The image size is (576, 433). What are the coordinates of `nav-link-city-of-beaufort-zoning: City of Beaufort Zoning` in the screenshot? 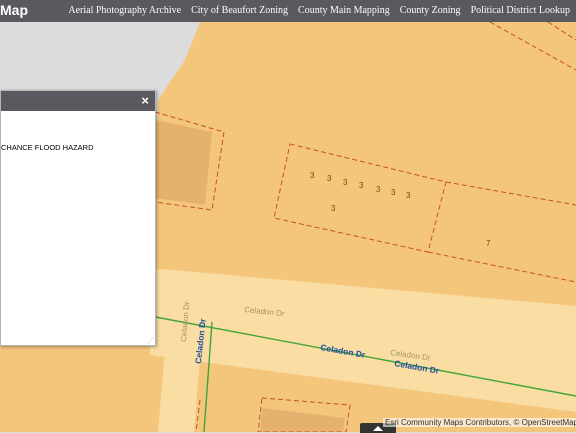 It's located at (239, 10).